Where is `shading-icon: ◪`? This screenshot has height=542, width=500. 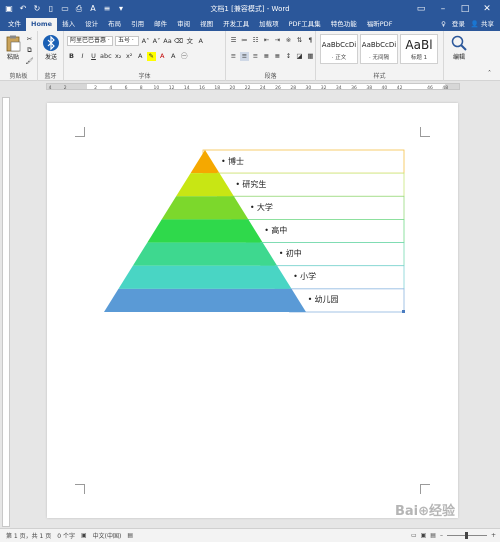
shading-icon: ◪ is located at coordinates (299, 56).